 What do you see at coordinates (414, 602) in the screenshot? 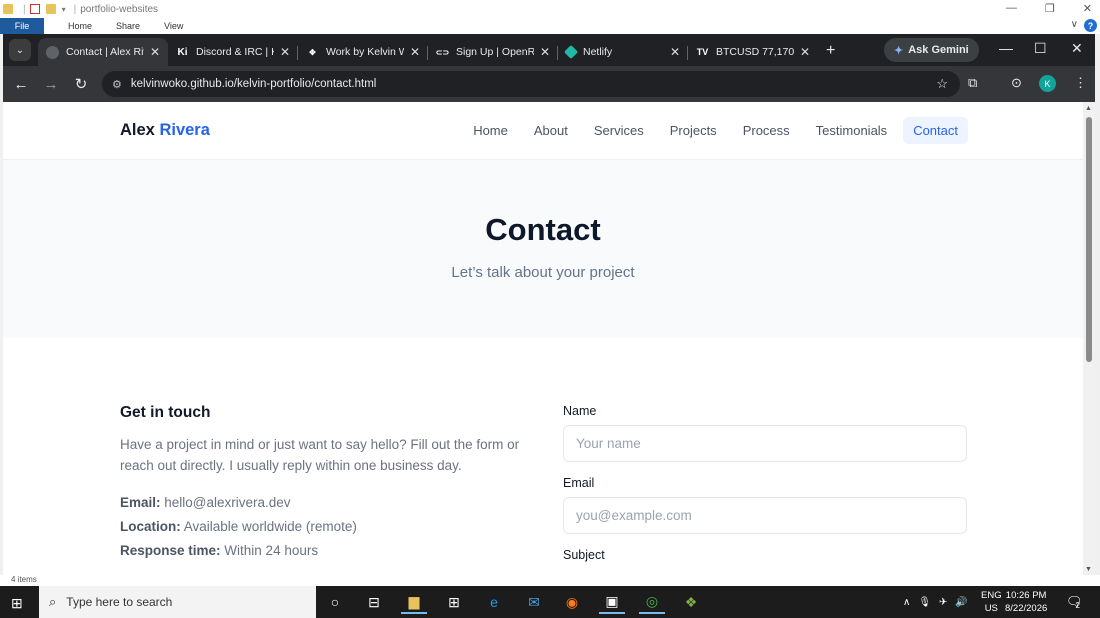
I see `file-explorer-icon: ▆` at bounding box center [414, 602].